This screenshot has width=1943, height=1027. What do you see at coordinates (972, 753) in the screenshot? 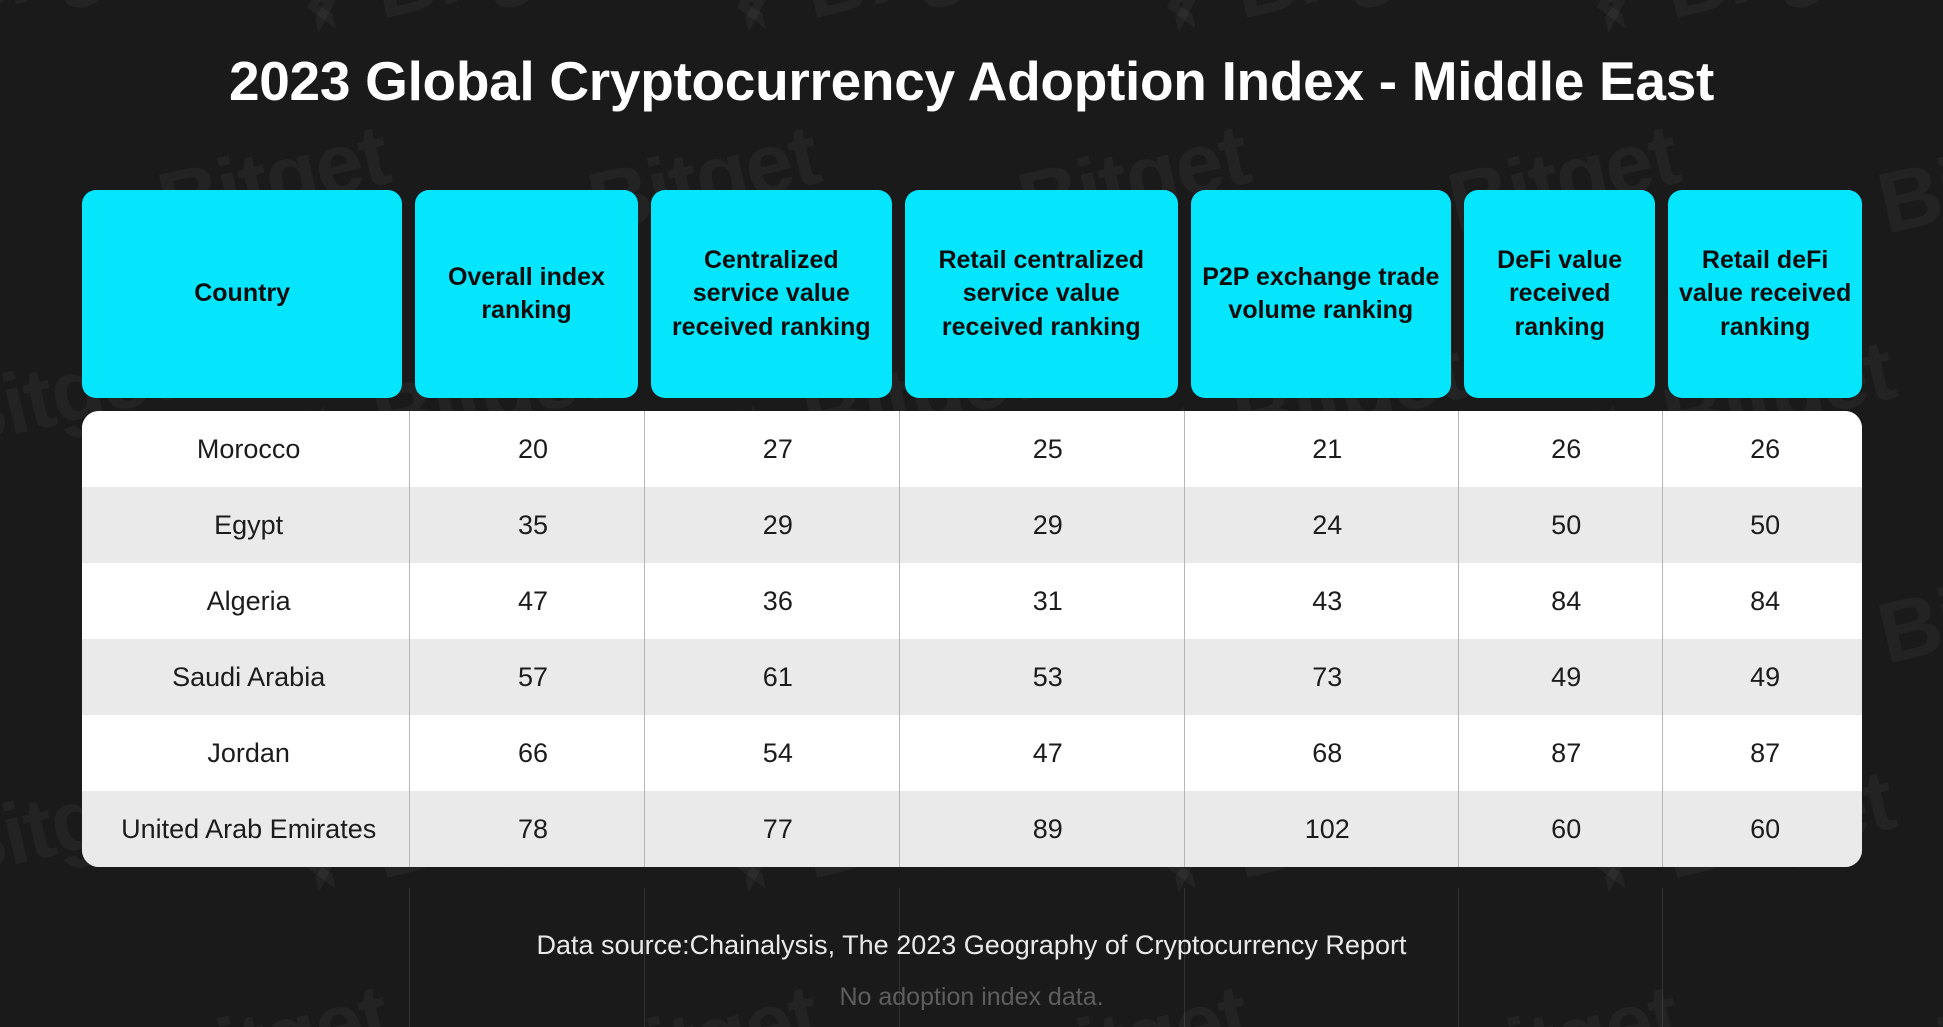
I see `table-row: Jordan 66 54 47 68 87 87` at bounding box center [972, 753].